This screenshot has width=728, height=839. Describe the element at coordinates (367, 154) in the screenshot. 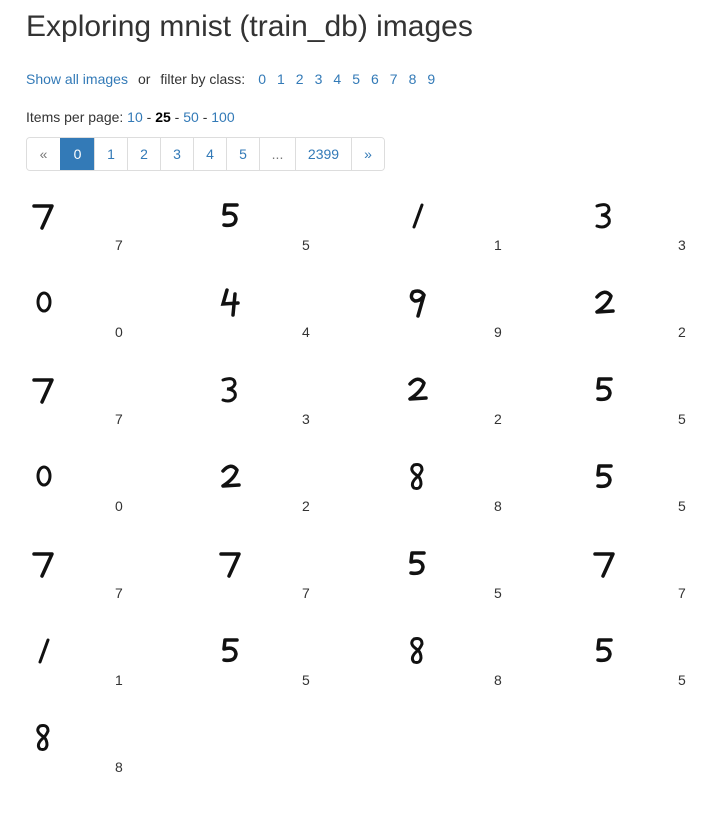

I see `pagination-next-button: »` at that location.